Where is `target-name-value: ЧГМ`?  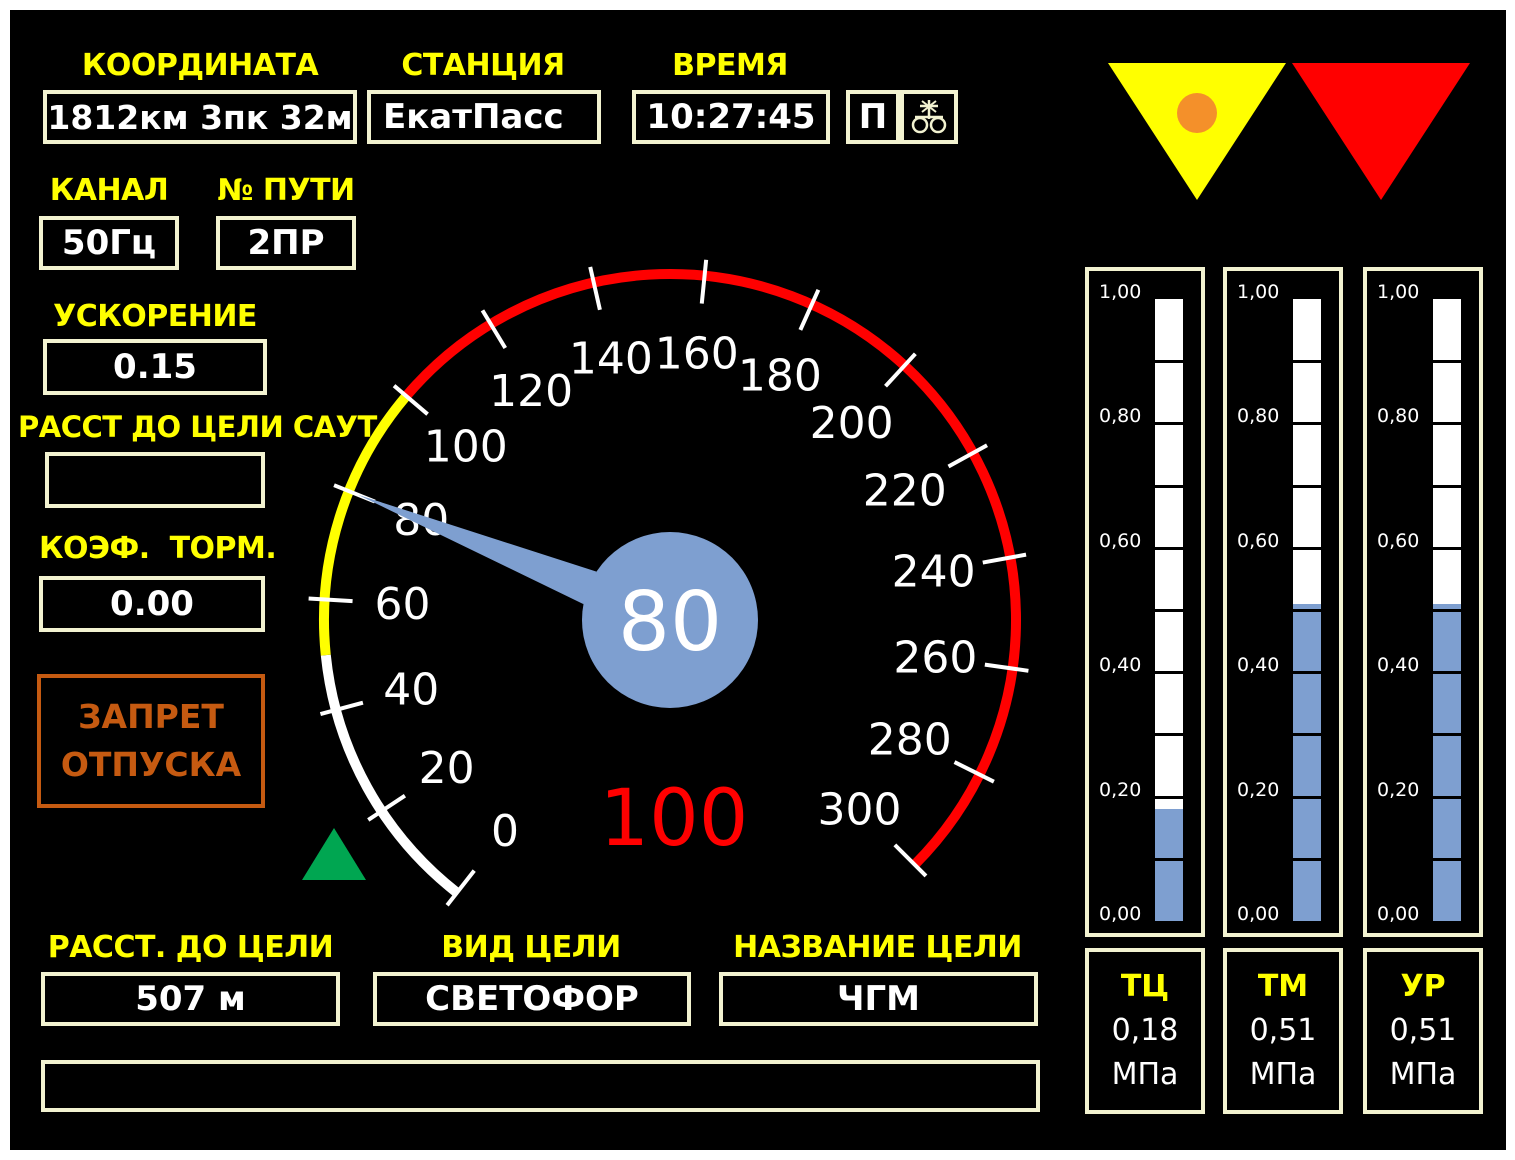 target-name-value: ЧГМ is located at coordinates (878, 999).